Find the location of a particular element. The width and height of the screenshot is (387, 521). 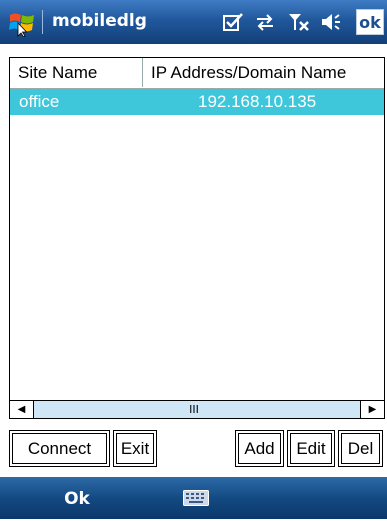

horizontal-scrollbar: ◀ III ▶ is located at coordinates (197, 409).